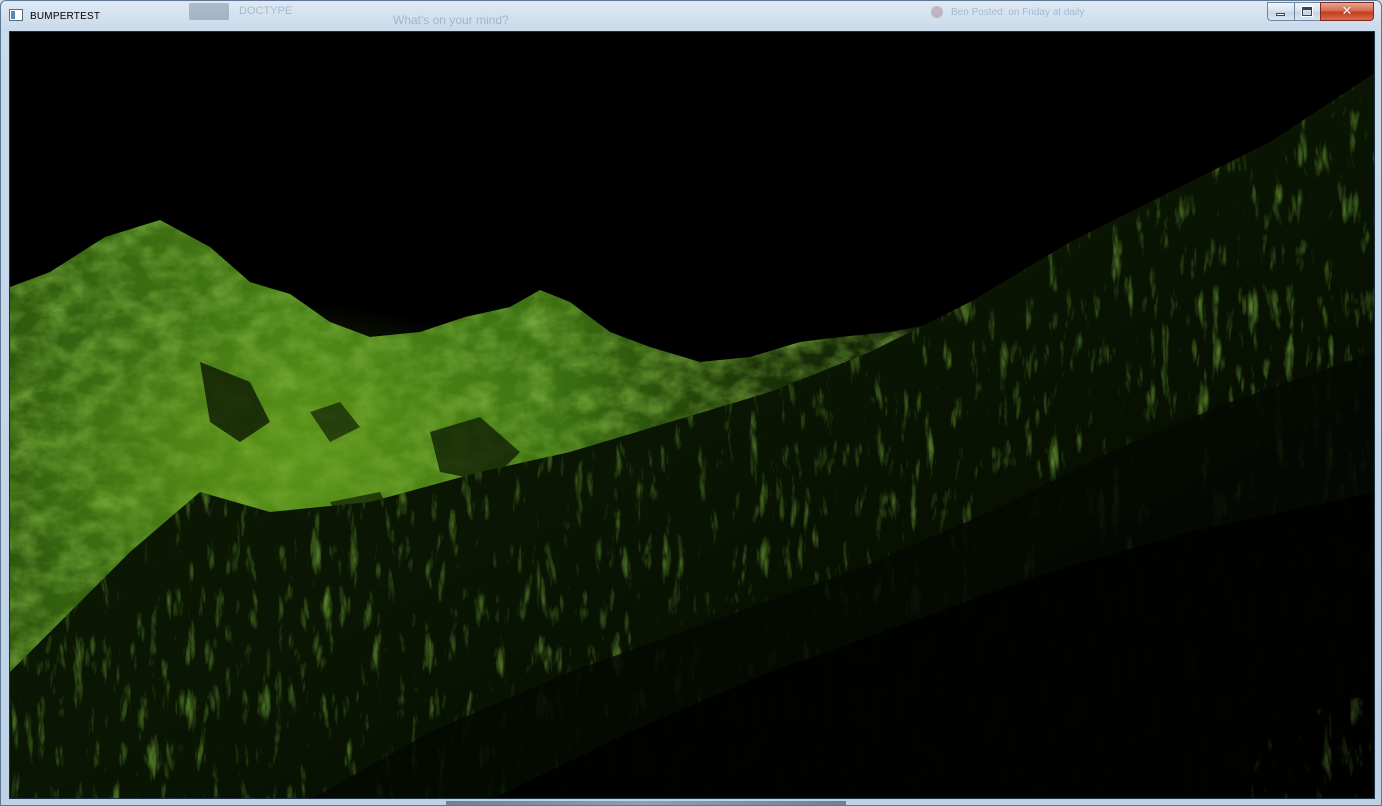 This screenshot has width=1382, height=806. I want to click on avatar, so click(937, 12).